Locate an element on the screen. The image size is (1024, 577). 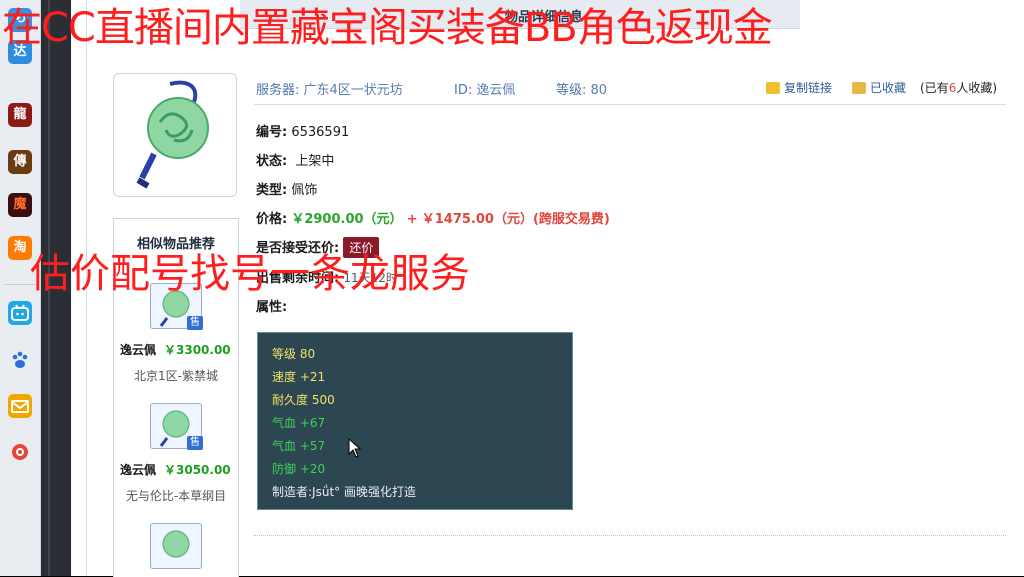
price-plus: + is located at coordinates (412, 219).